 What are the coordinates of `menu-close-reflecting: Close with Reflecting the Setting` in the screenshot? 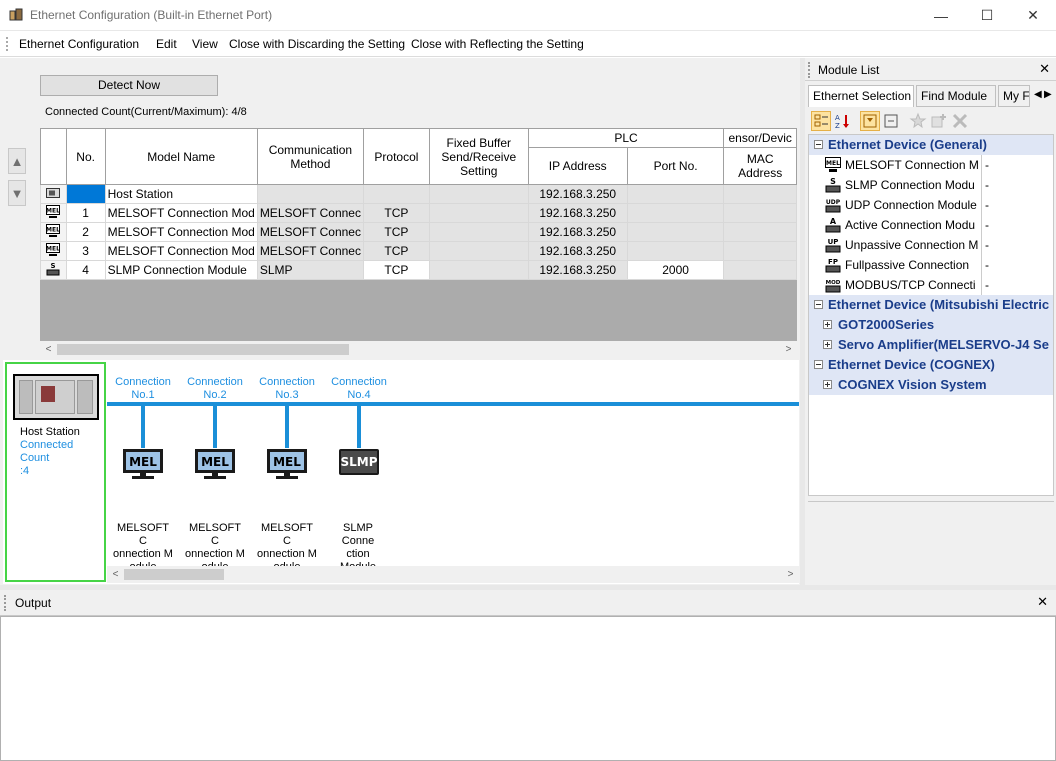 It's located at (497, 44).